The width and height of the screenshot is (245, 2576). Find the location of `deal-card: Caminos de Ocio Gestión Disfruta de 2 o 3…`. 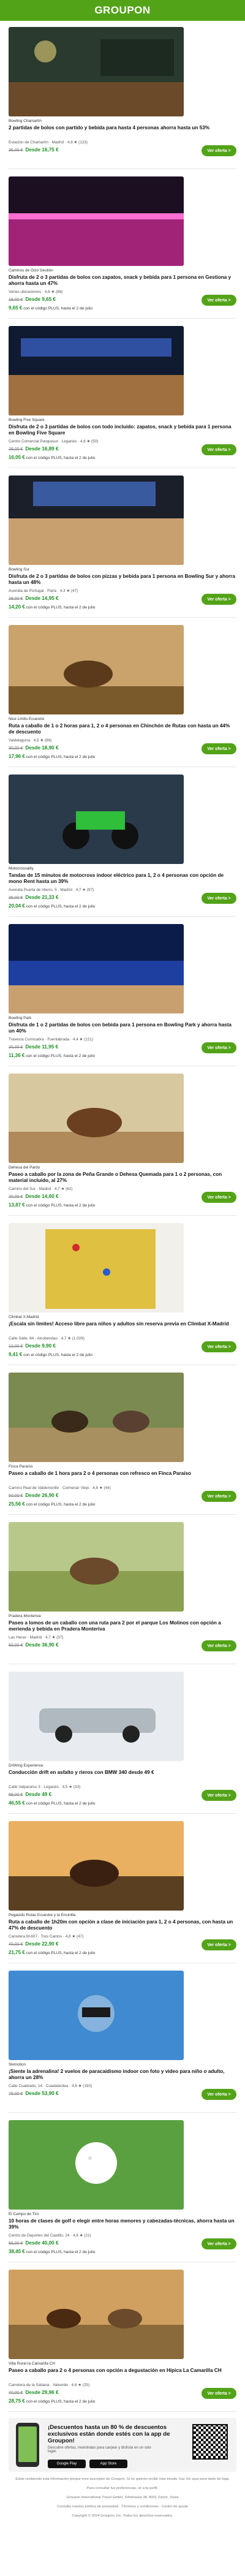

deal-card: Caminos de Ocio Gestión Disfruta de 2 o 3… is located at coordinates (123, 245).